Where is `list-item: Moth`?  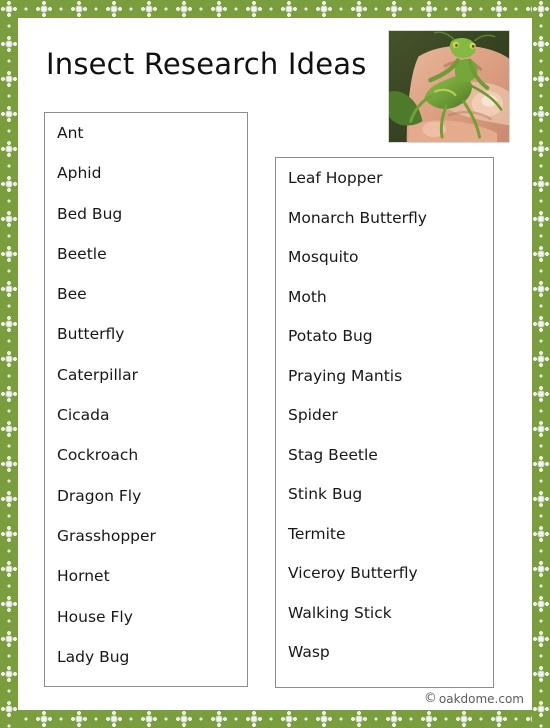 list-item: Moth is located at coordinates (307, 296).